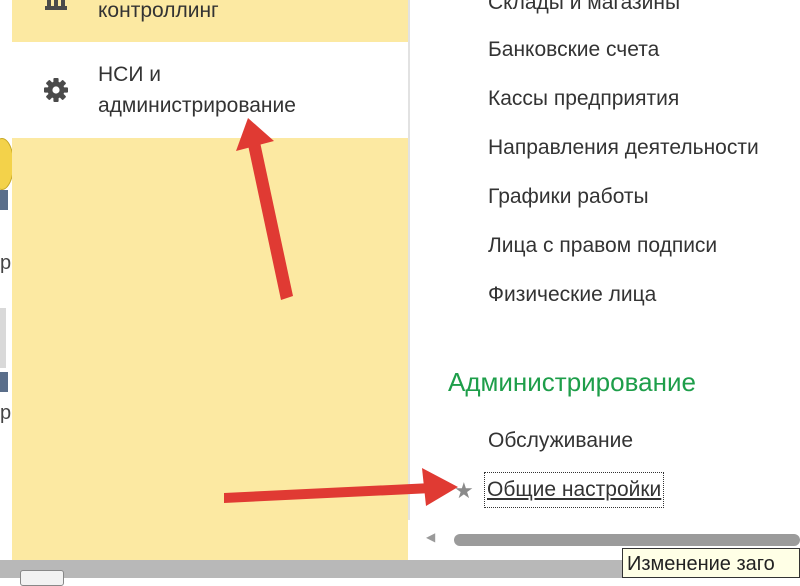  Describe the element at coordinates (572, 295) in the screenshot. I see `link-individuals: Физические лица` at that location.